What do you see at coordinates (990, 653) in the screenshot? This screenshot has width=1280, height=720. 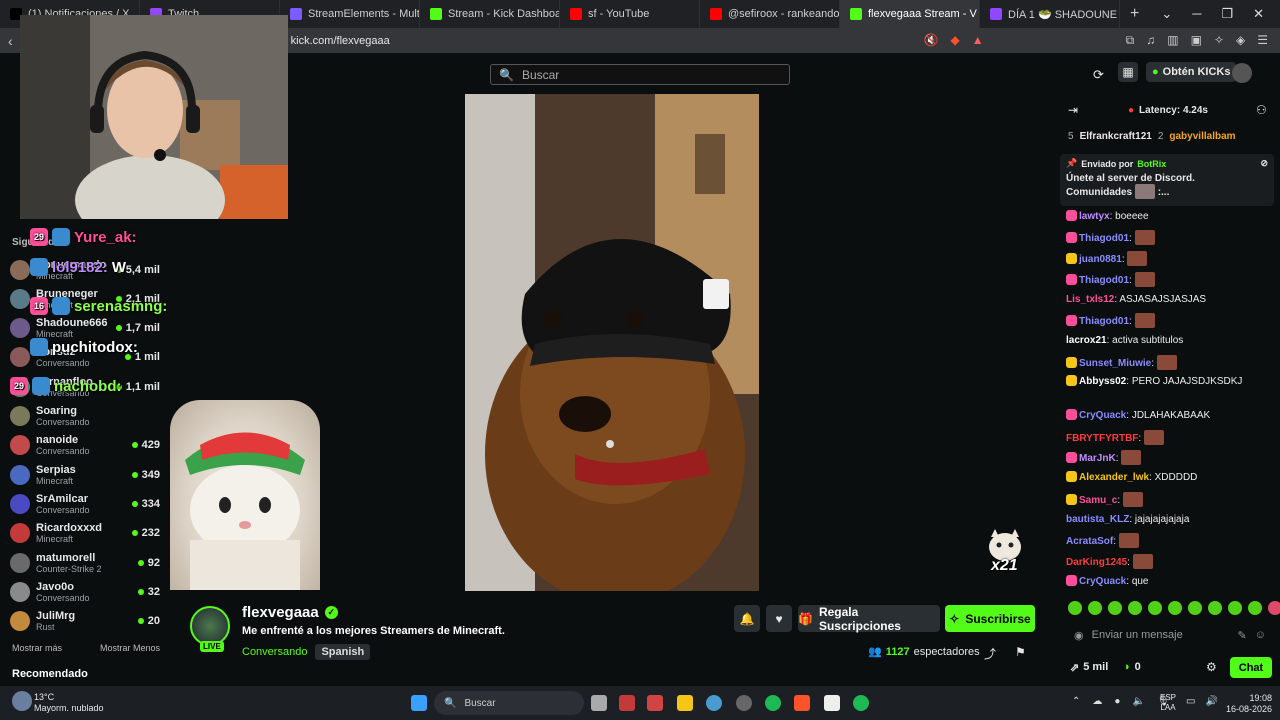 I see `share-icon: ⤴` at bounding box center [990, 653].